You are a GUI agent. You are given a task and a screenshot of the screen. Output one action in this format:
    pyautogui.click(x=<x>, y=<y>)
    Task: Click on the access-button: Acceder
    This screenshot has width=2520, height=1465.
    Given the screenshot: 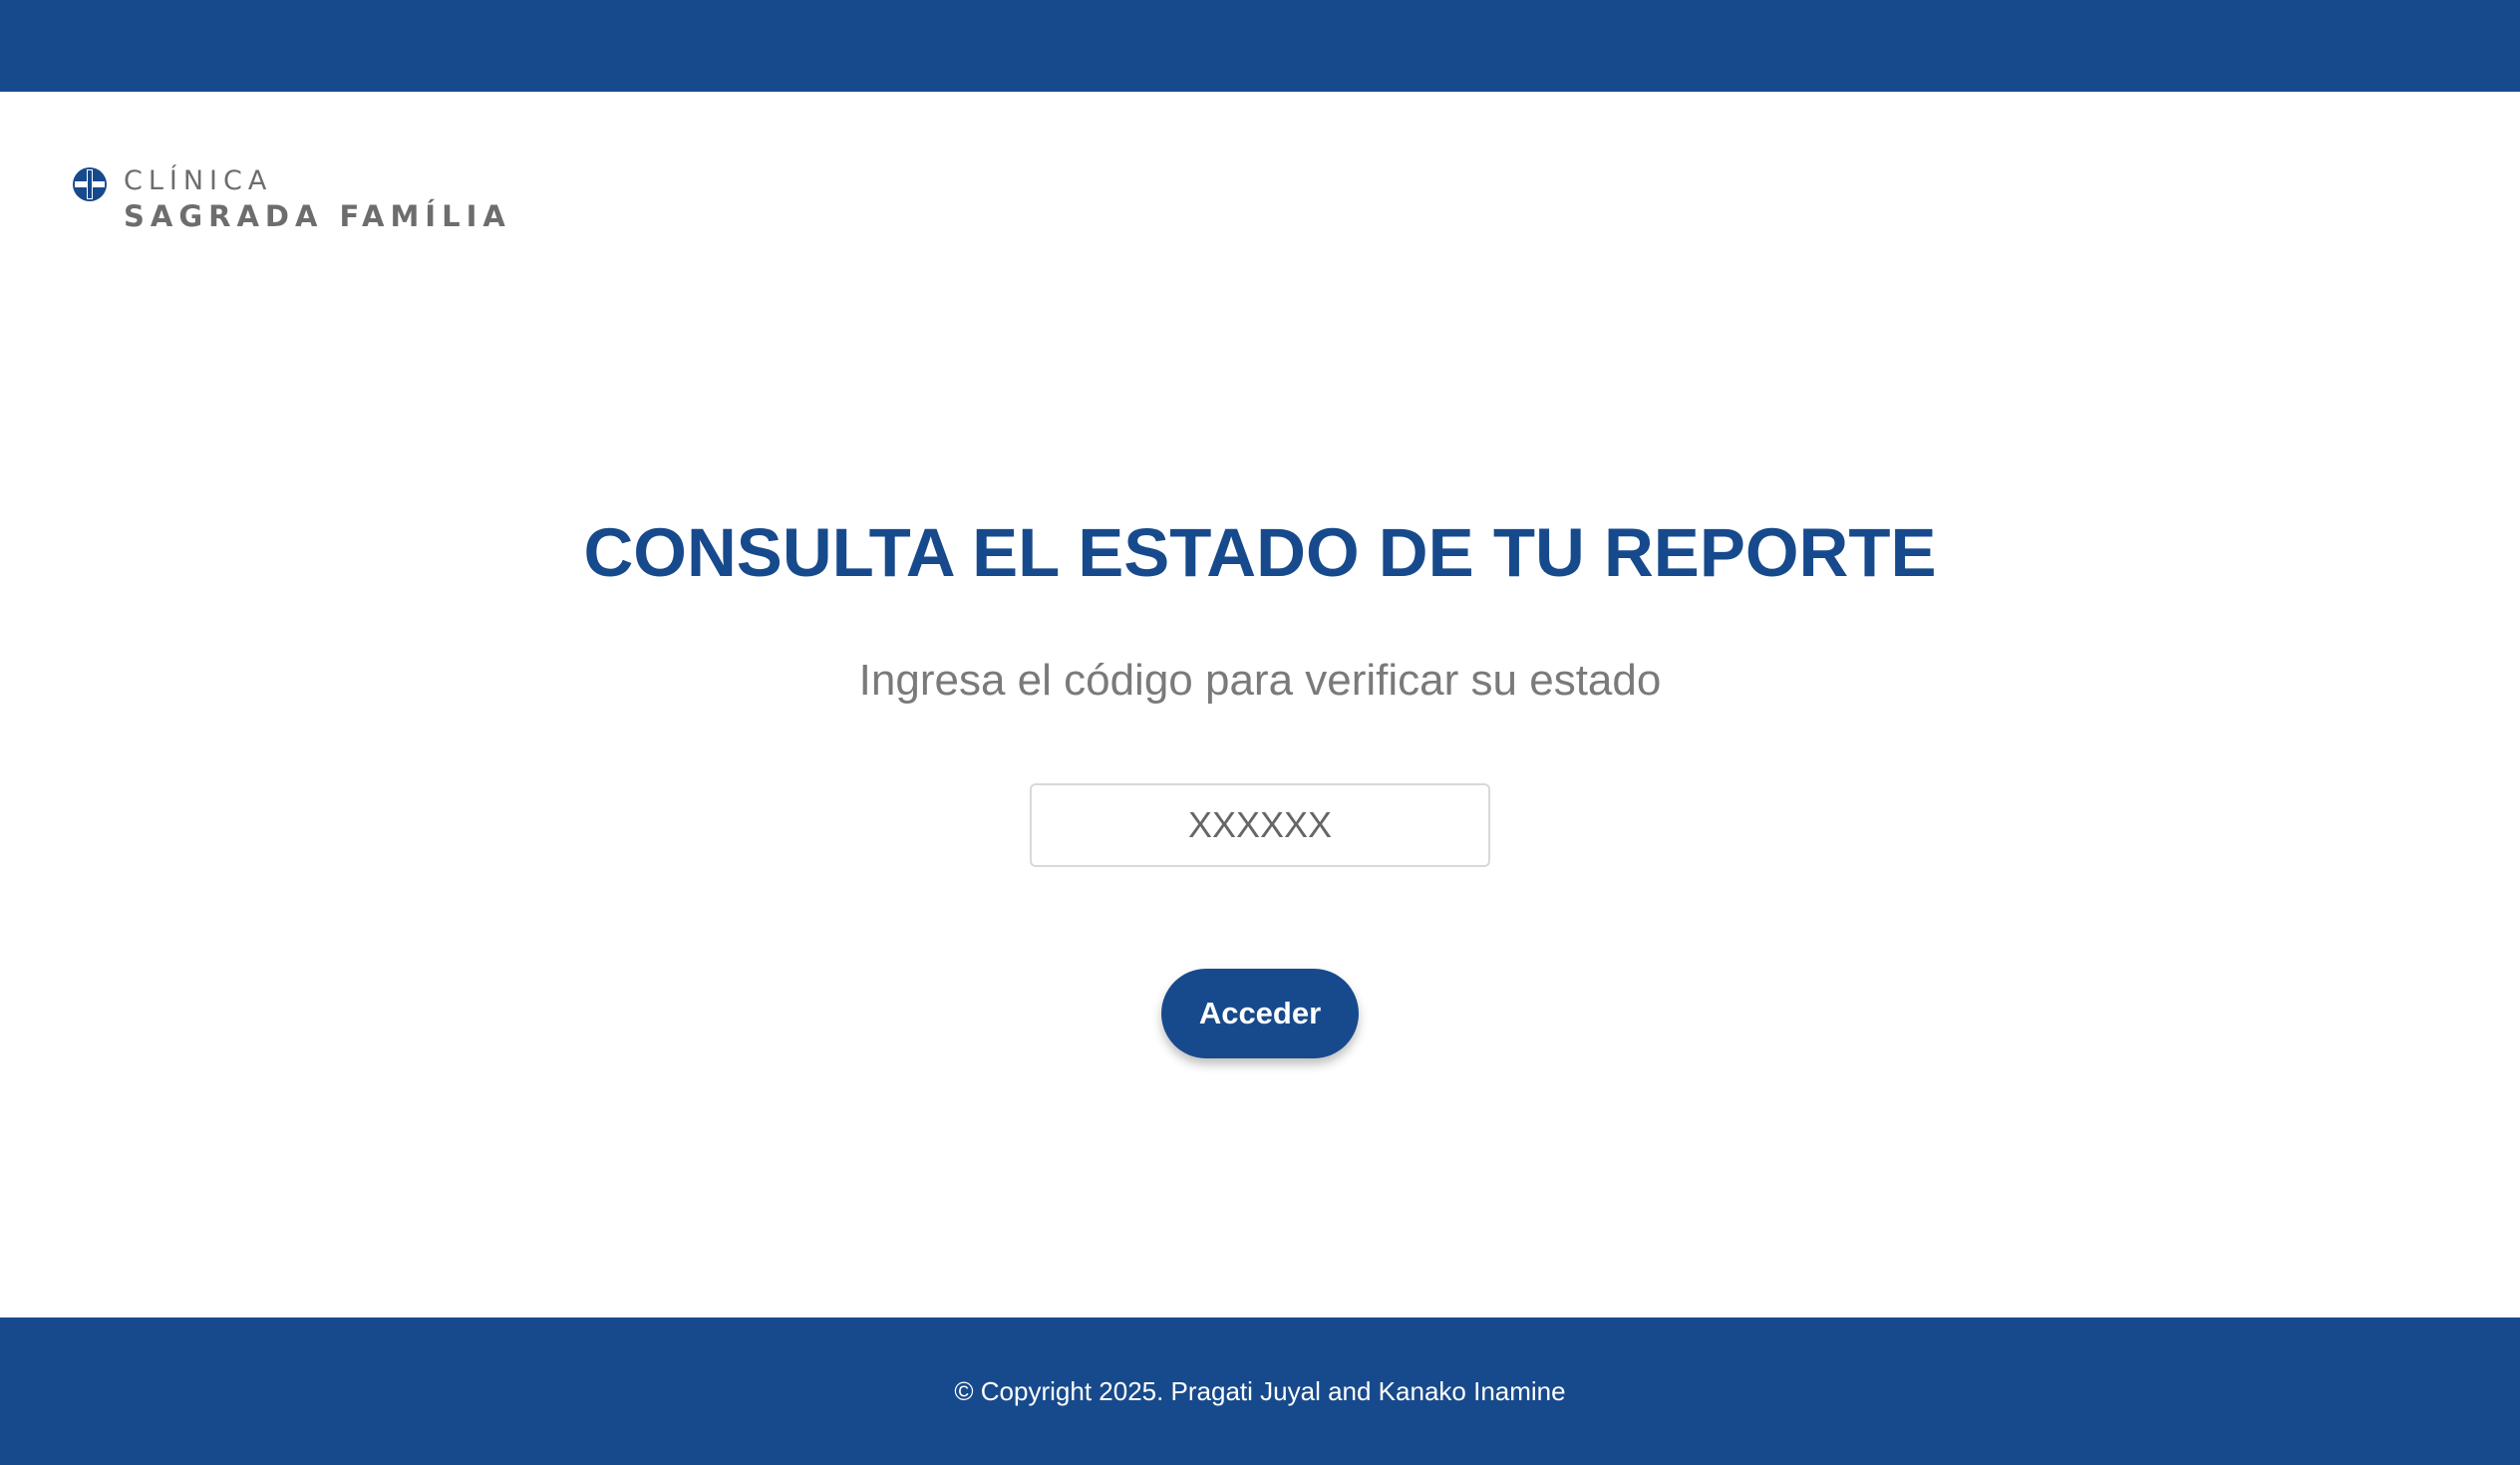 What is the action you would take?
    pyautogui.click(x=1260, y=1014)
    